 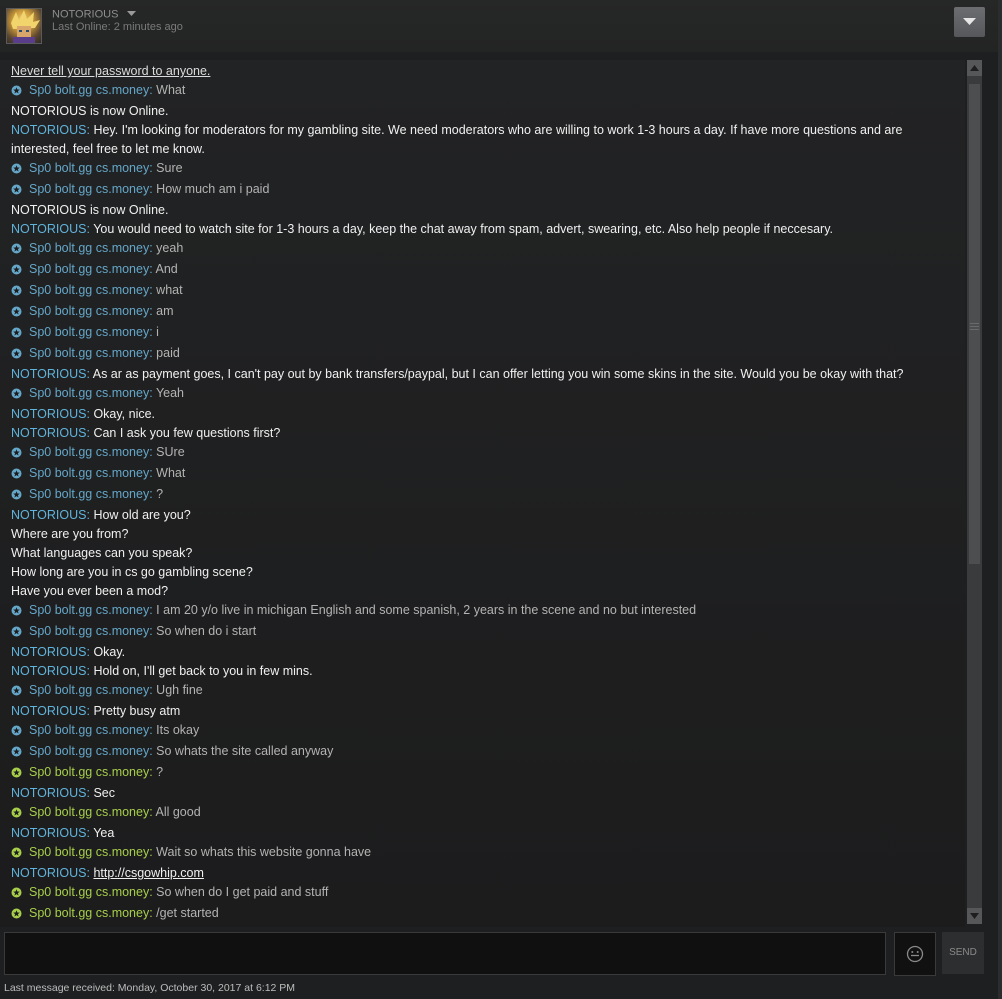 I want to click on chat-scrollbar, so click(x=974, y=492).